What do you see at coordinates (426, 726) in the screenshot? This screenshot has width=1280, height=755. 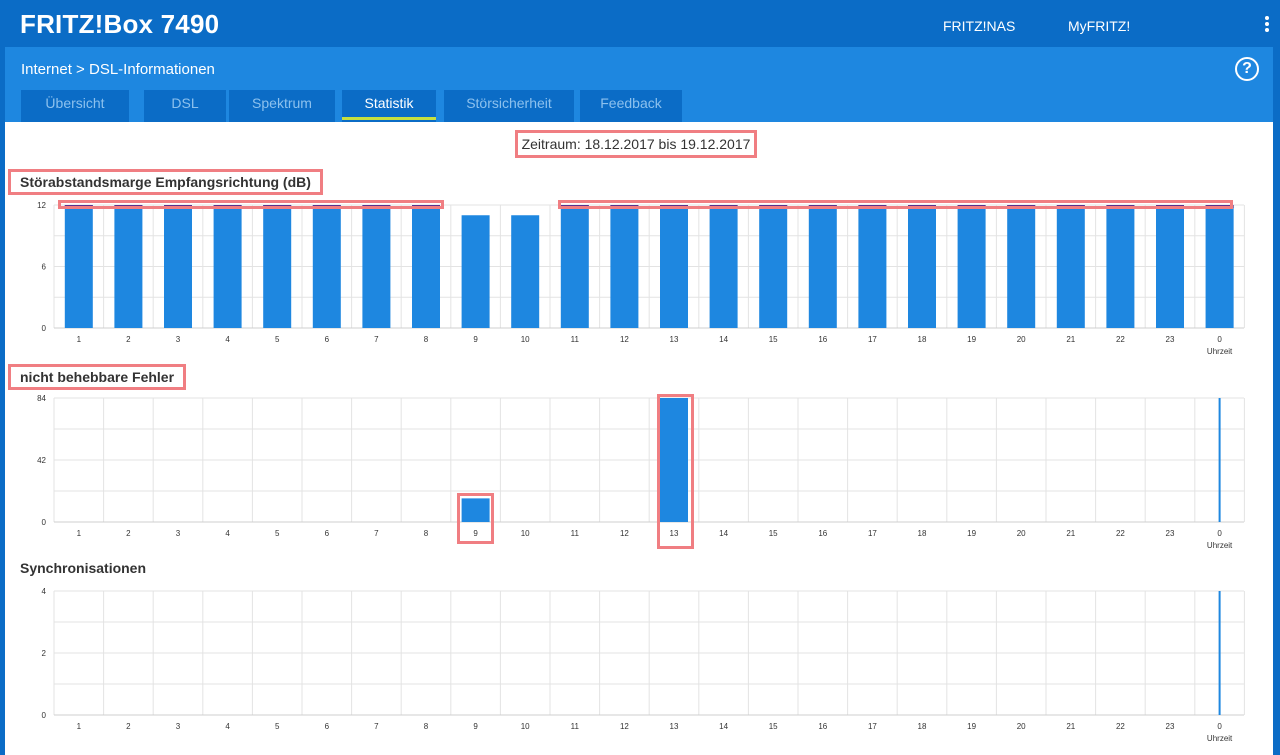 I see `chart3-x-tick-label: 8` at bounding box center [426, 726].